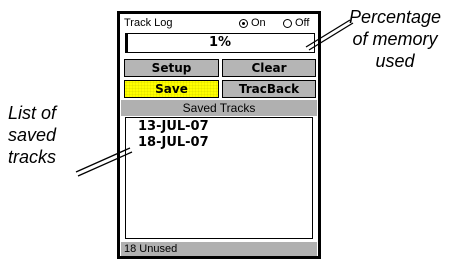  I want to click on list-item: 18-JUL-07, so click(173, 142).